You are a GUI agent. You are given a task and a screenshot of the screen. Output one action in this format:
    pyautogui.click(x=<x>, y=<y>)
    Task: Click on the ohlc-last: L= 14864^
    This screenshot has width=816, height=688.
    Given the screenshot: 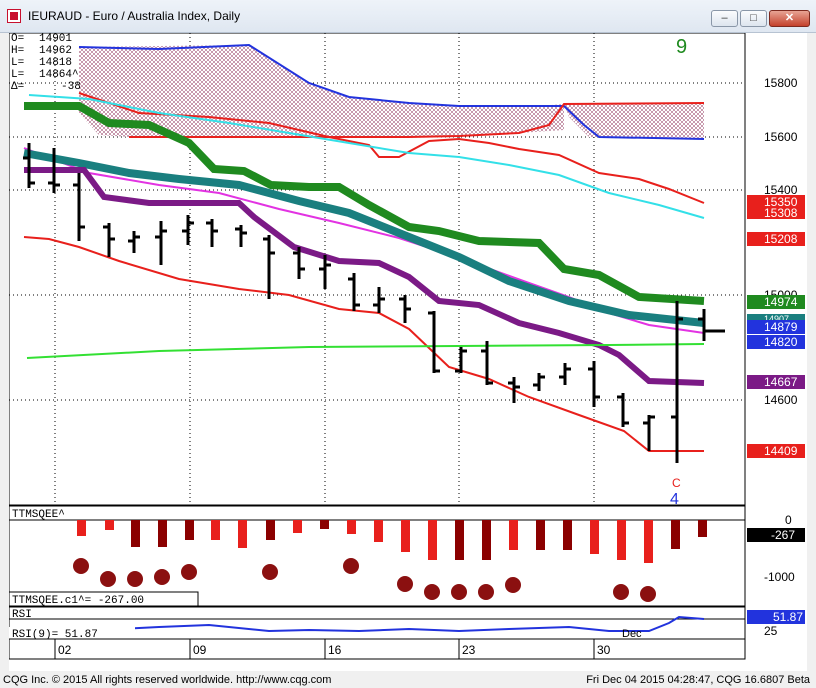 What is the action you would take?
    pyautogui.click(x=45, y=75)
    